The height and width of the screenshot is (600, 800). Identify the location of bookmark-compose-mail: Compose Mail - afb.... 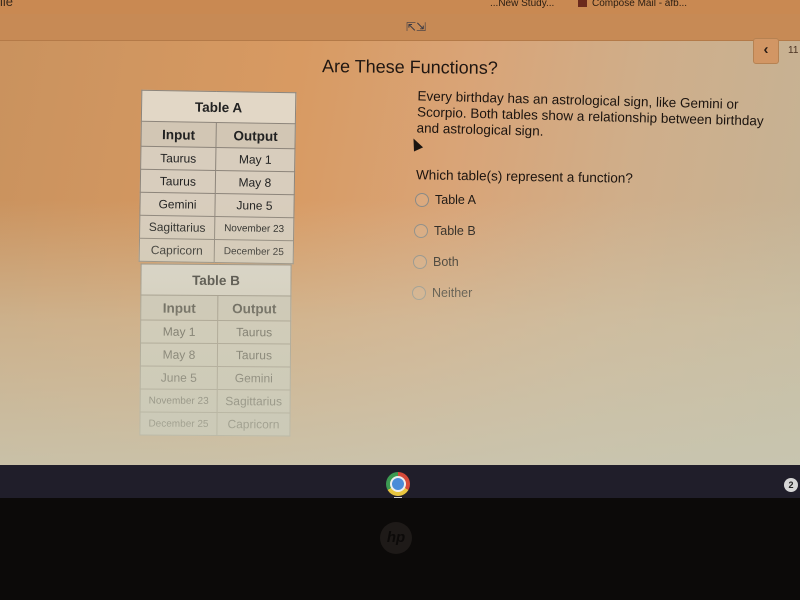
(632, 4).